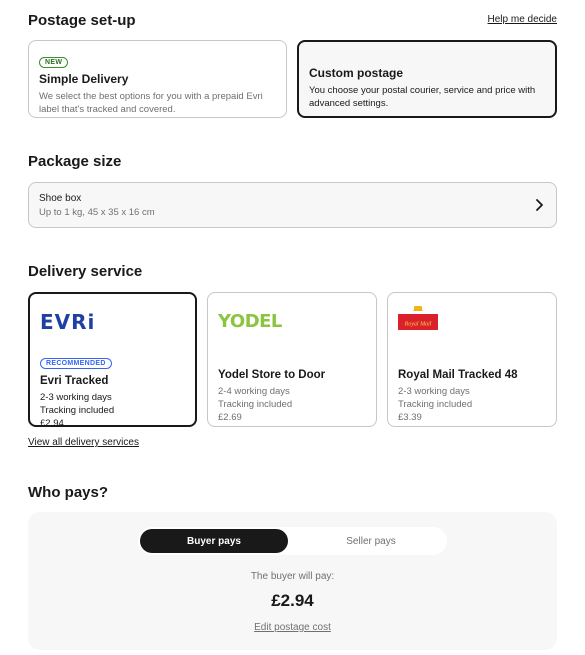 The width and height of the screenshot is (585, 655). What do you see at coordinates (292, 627) in the screenshot?
I see `edit-postage-cost-link: Edit postage cost` at bounding box center [292, 627].